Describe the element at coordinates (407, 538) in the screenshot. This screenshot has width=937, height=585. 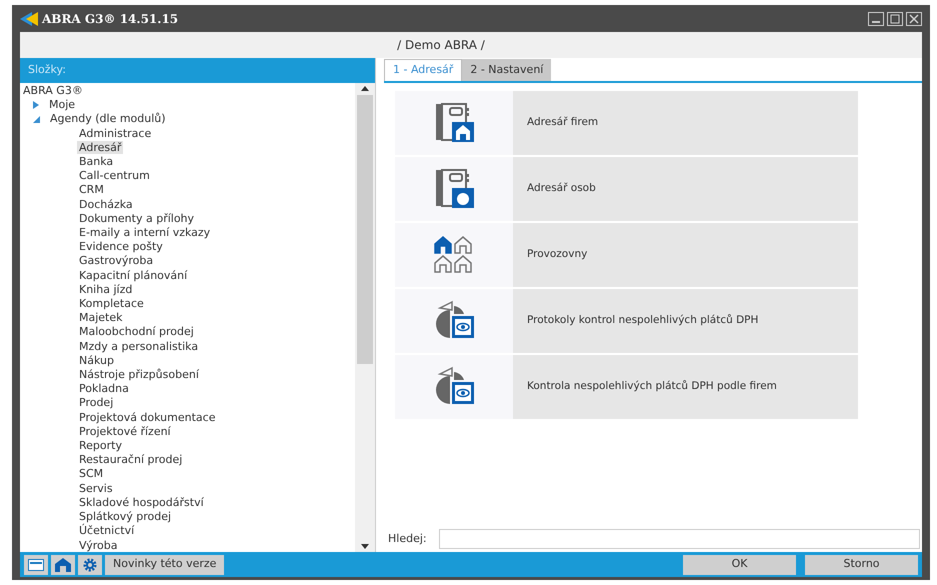
I see `search-label: Hledej:` at that location.